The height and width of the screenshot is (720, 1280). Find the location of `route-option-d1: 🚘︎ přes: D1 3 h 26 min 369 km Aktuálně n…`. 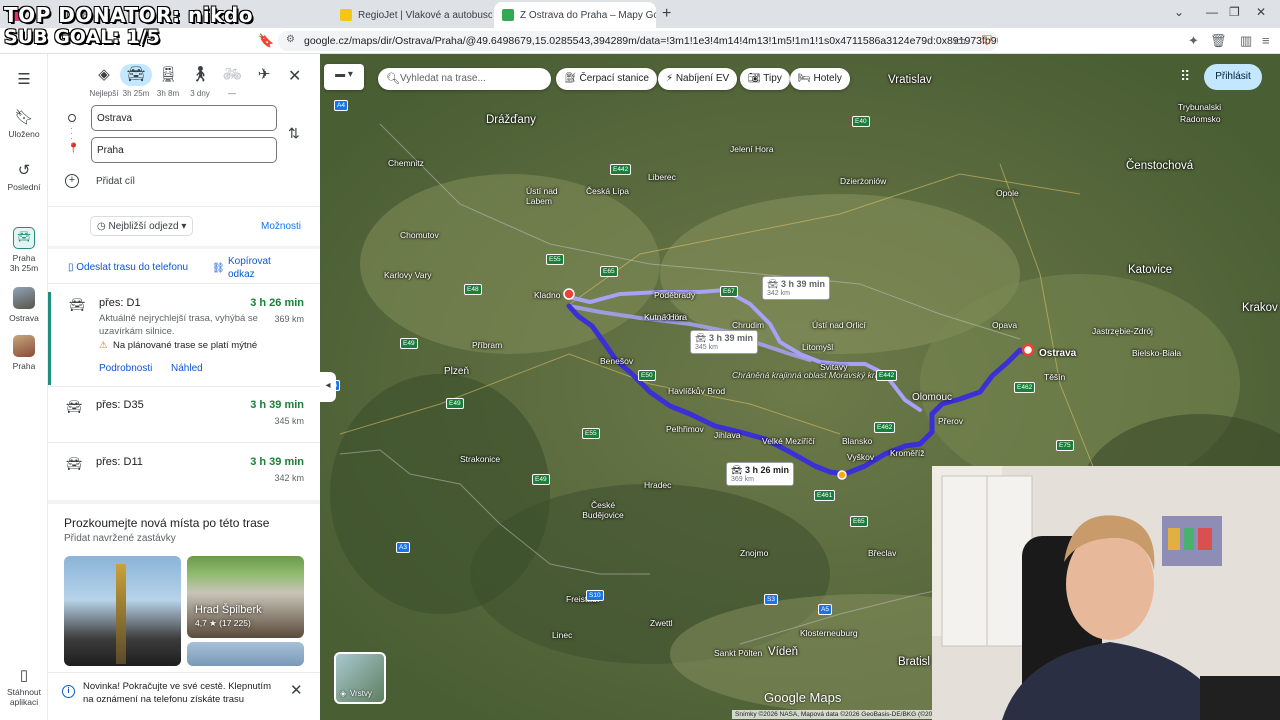

route-option-d1: 🚘︎ přes: D1 3 h 26 min 369 km Aktuálně n… is located at coordinates (182, 338).